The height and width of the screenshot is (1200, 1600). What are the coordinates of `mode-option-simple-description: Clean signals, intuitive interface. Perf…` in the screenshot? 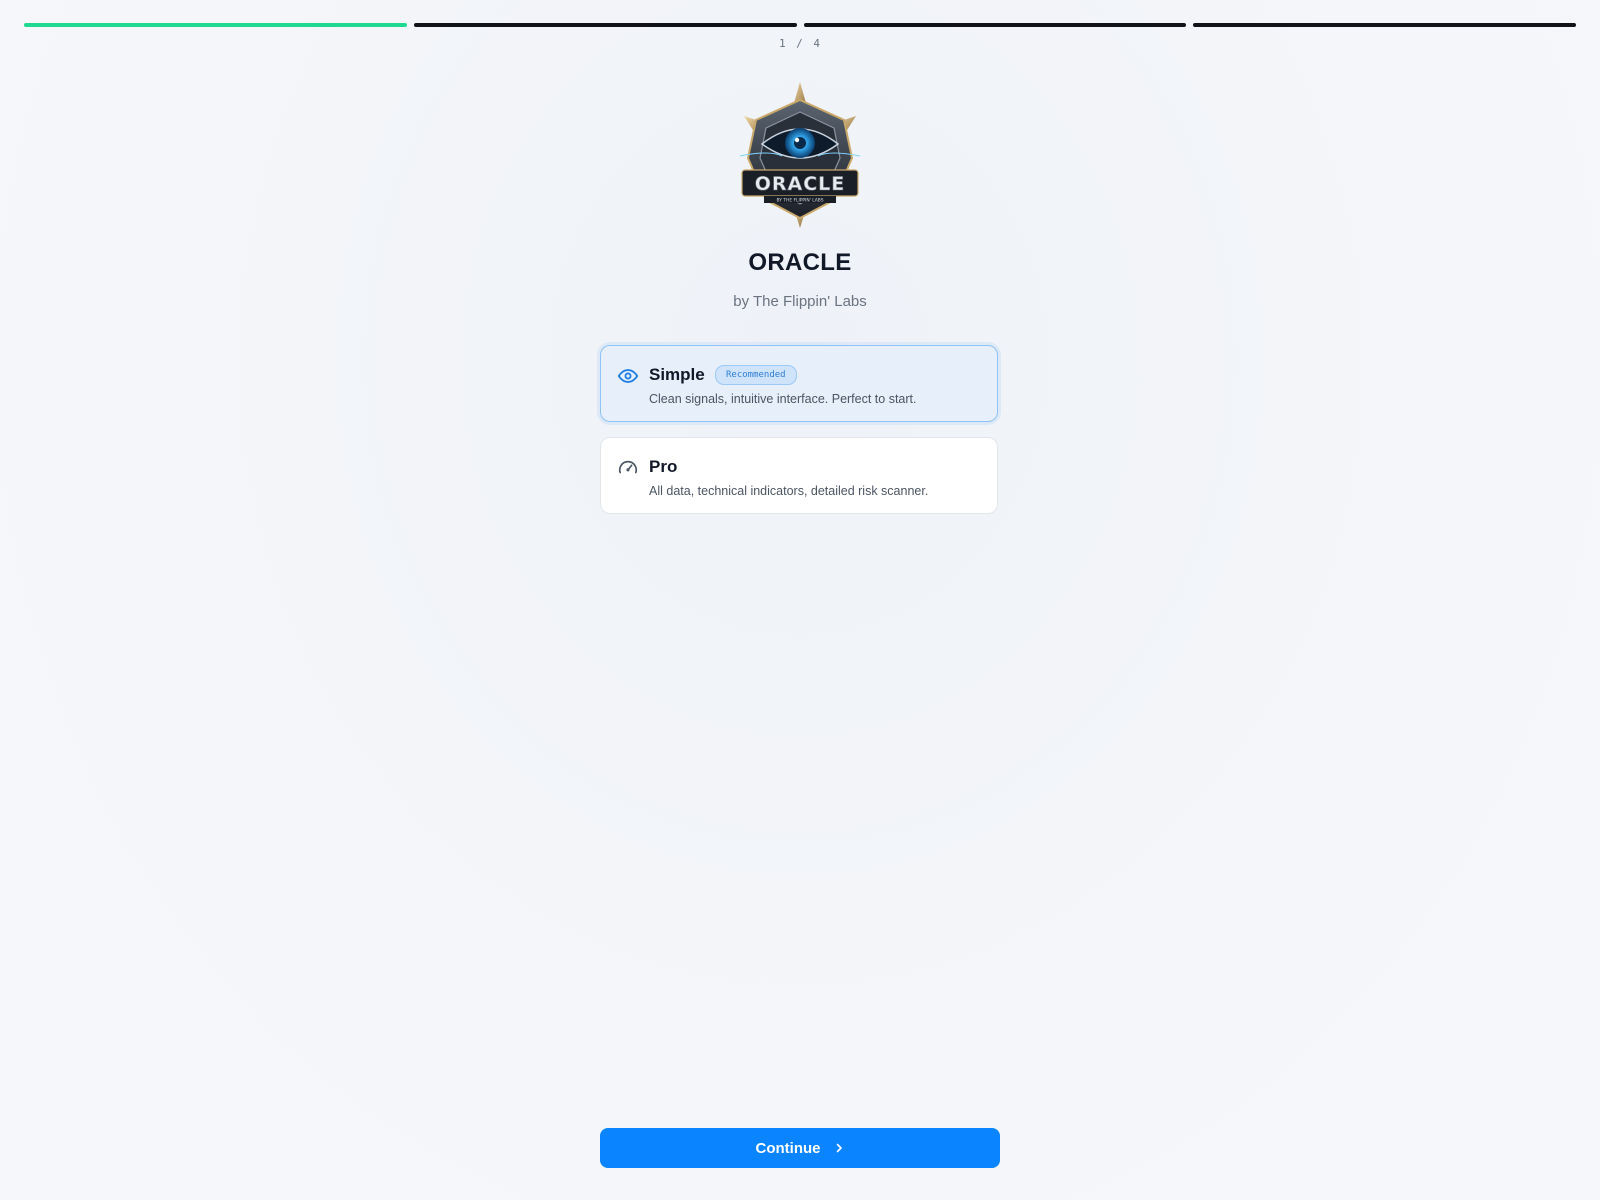 It's located at (783, 399).